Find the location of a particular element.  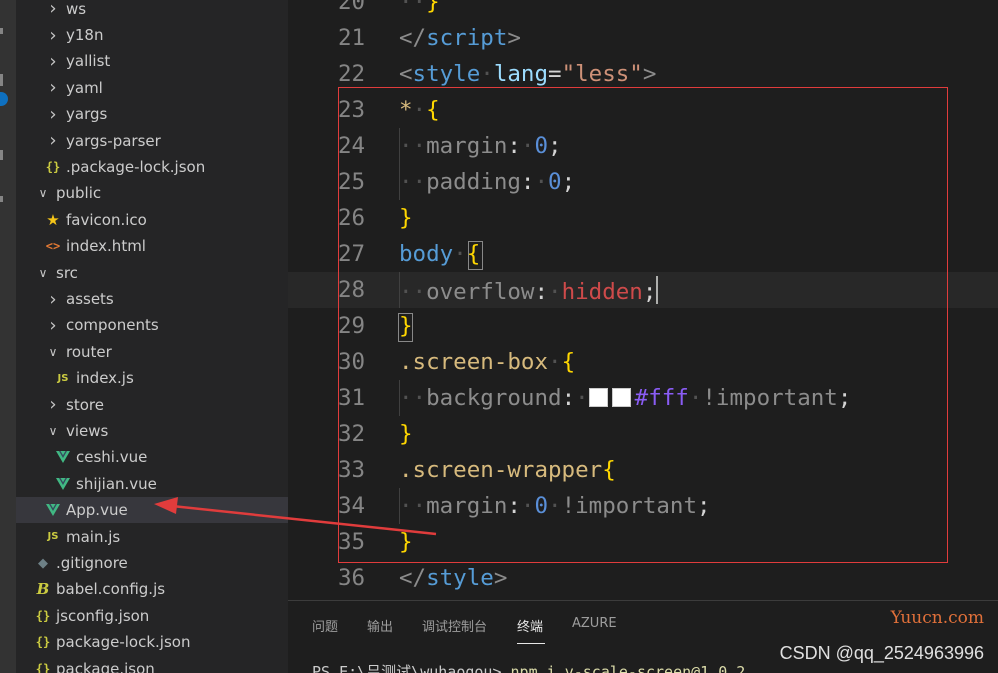

code-line: 20 ··} is located at coordinates (643, 10).